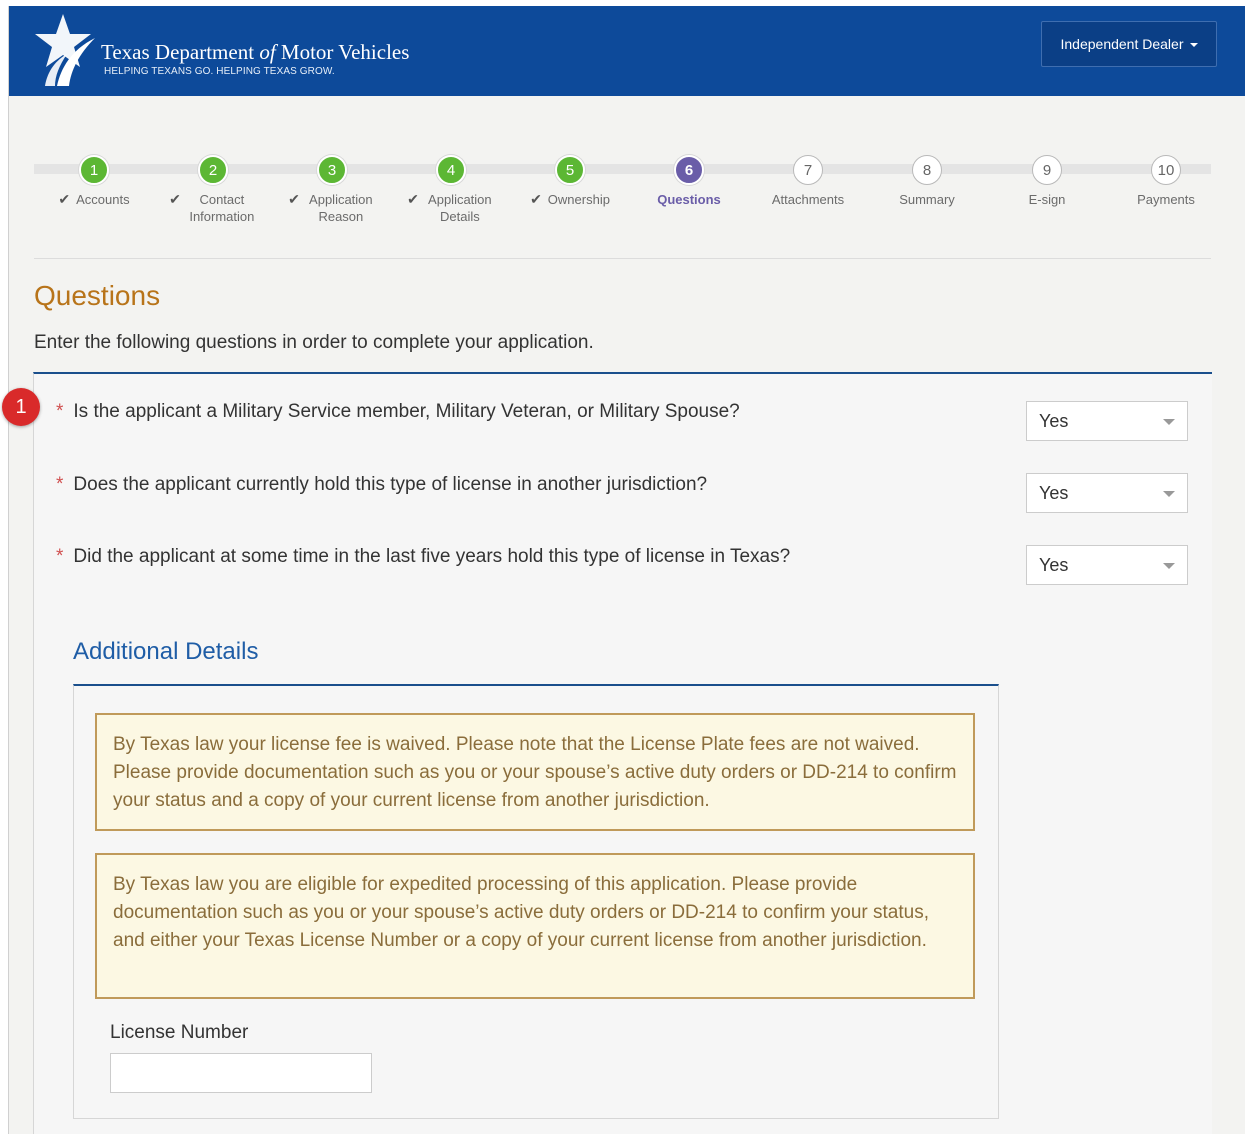 This screenshot has width=1245, height=1134. I want to click on site-title: Texas Department of Motor Vehicles, so click(255, 52).